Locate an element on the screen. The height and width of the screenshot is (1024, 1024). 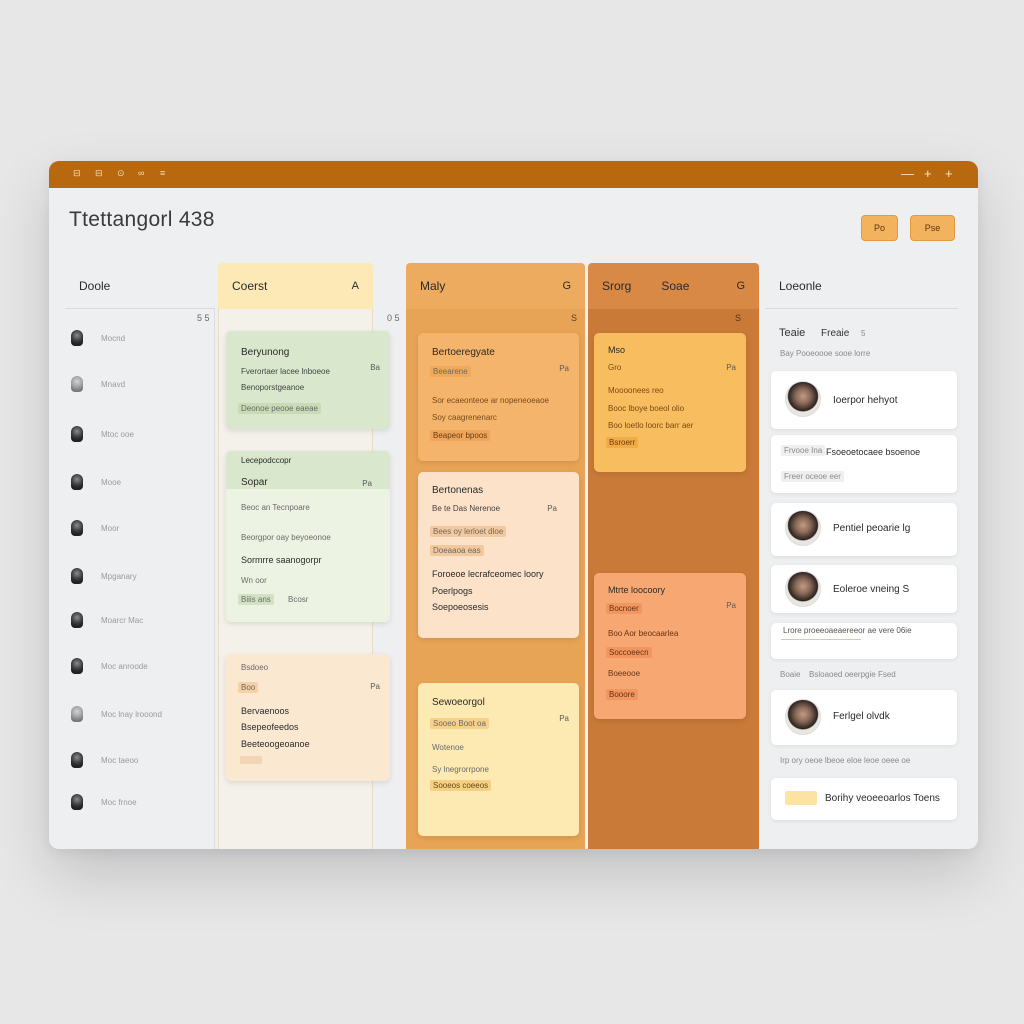
grid-icon: ⊟ is located at coordinates (77, 173).